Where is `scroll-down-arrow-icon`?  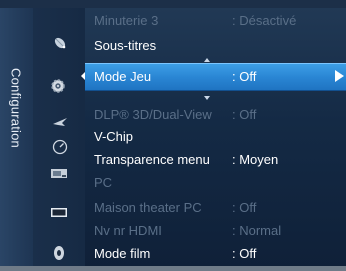
scroll-down-arrow-icon is located at coordinates (207, 98).